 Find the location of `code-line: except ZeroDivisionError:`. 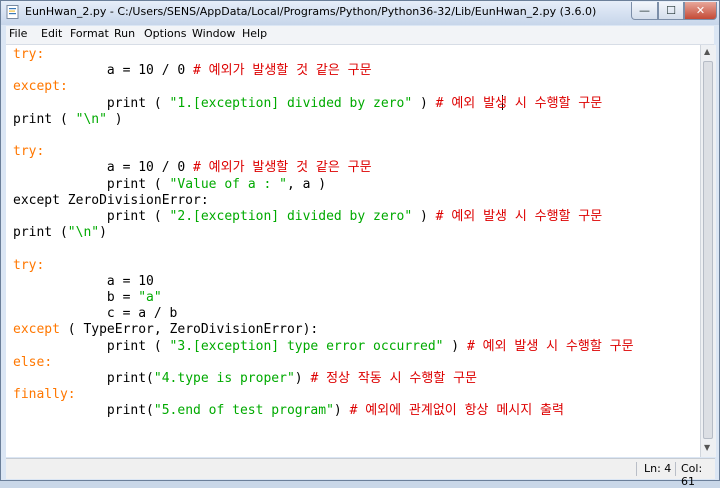

code-line: except ZeroDivisionError: is located at coordinates (111, 201).